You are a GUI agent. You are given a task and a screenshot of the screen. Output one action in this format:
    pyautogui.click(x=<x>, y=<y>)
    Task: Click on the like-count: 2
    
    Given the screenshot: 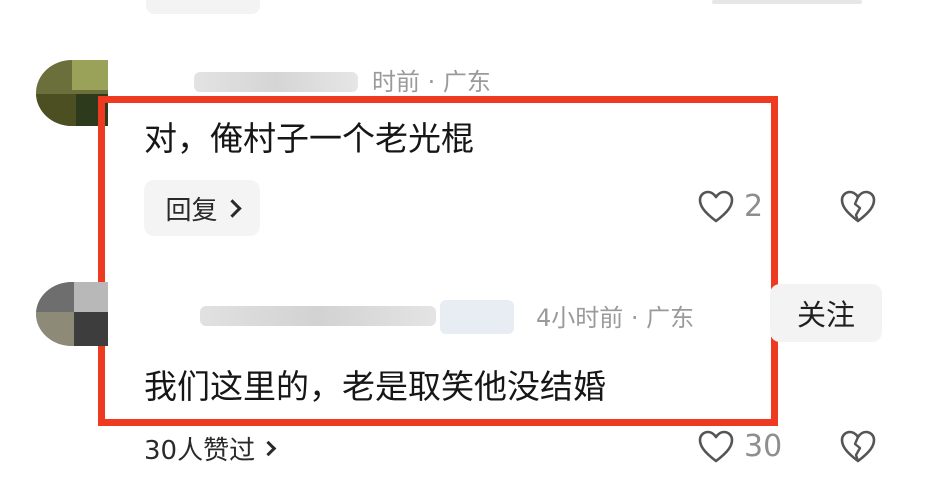 What is the action you would take?
    pyautogui.click(x=754, y=206)
    